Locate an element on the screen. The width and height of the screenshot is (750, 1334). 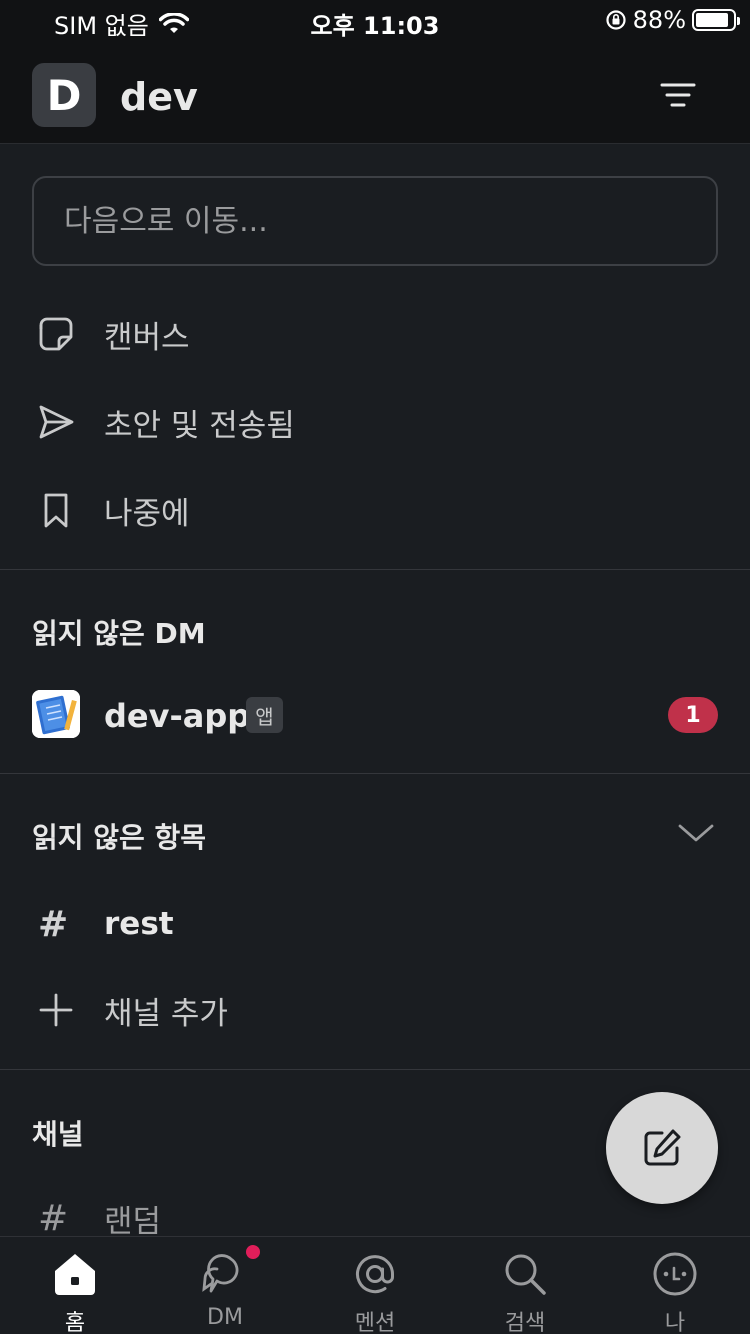
workspace-icon: D is located at coordinates (64, 95).